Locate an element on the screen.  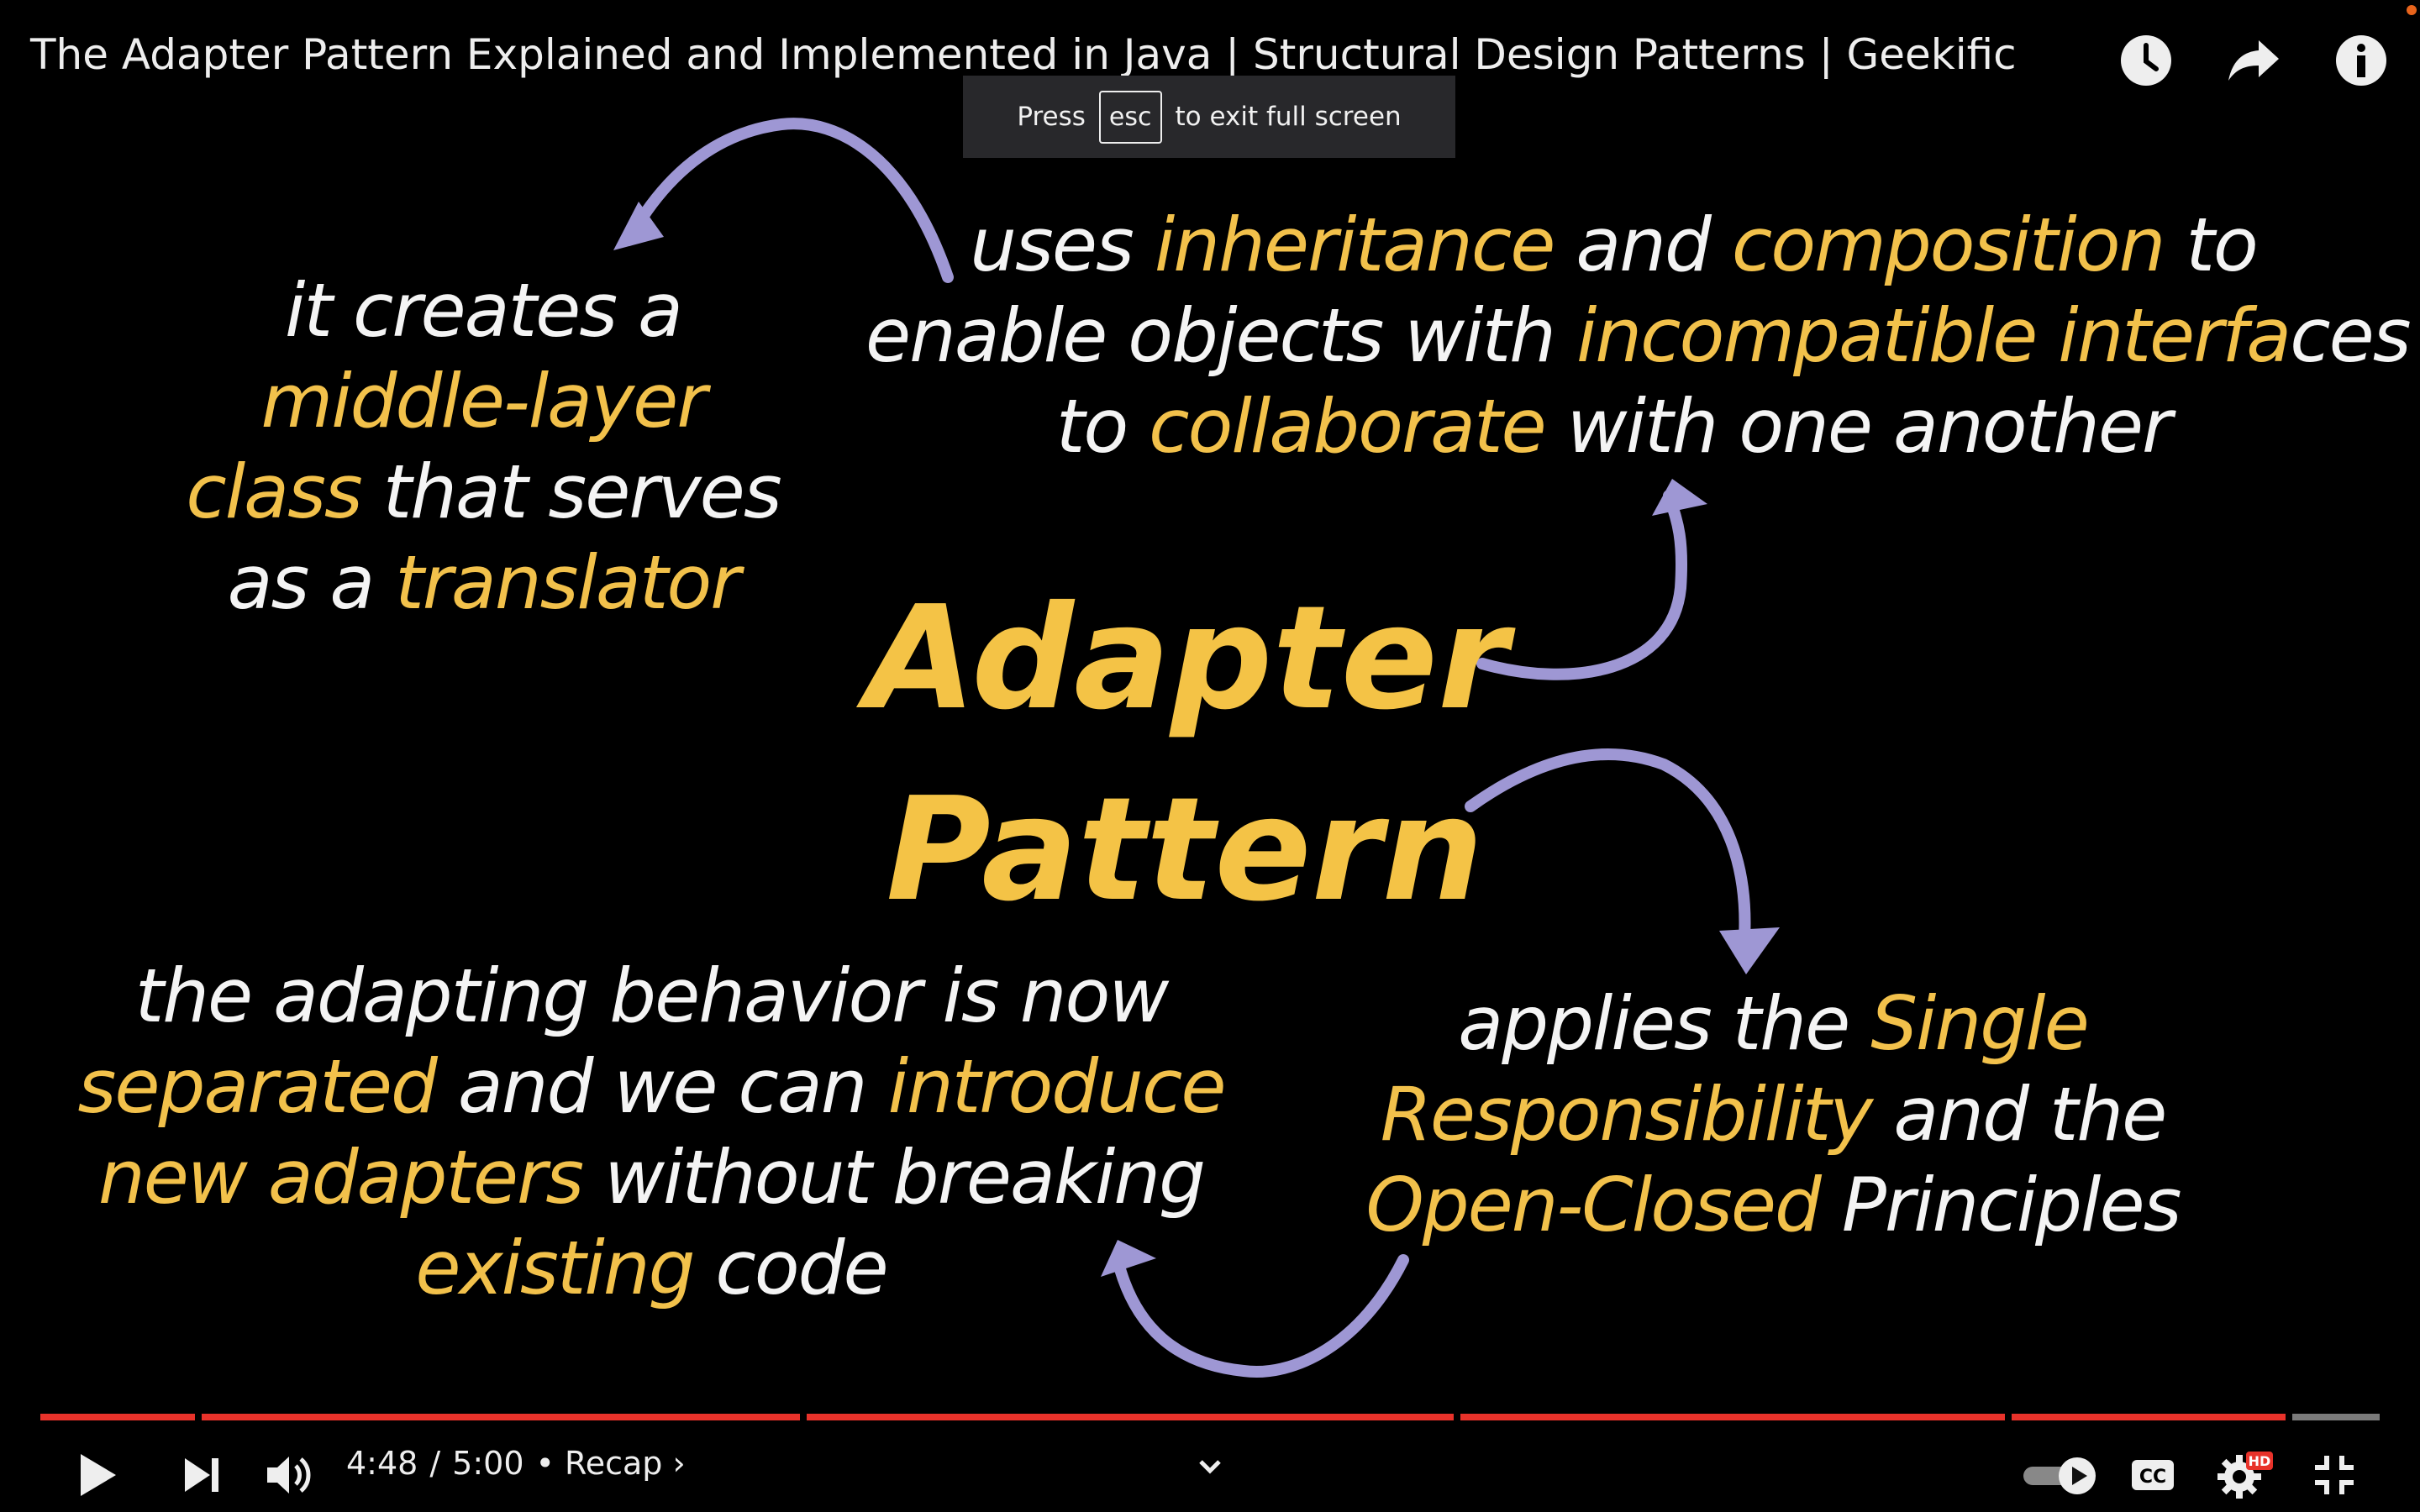
highlight-text: inheritance is located at coordinates (1354, 245).